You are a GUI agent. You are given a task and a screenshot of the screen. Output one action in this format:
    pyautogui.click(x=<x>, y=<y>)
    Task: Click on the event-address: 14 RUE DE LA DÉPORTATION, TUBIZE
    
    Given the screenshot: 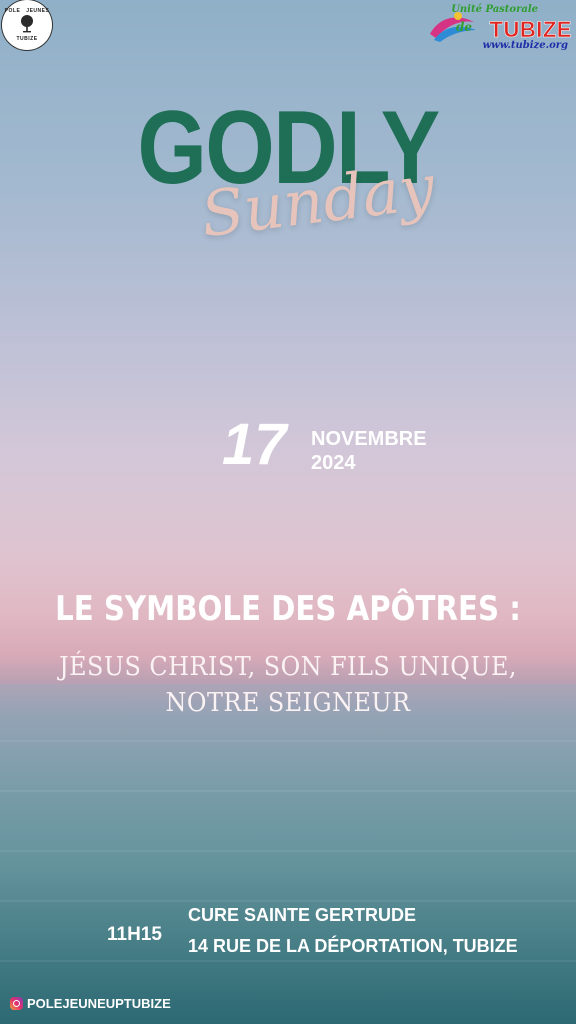 What is the action you would take?
    pyautogui.click(x=353, y=946)
    